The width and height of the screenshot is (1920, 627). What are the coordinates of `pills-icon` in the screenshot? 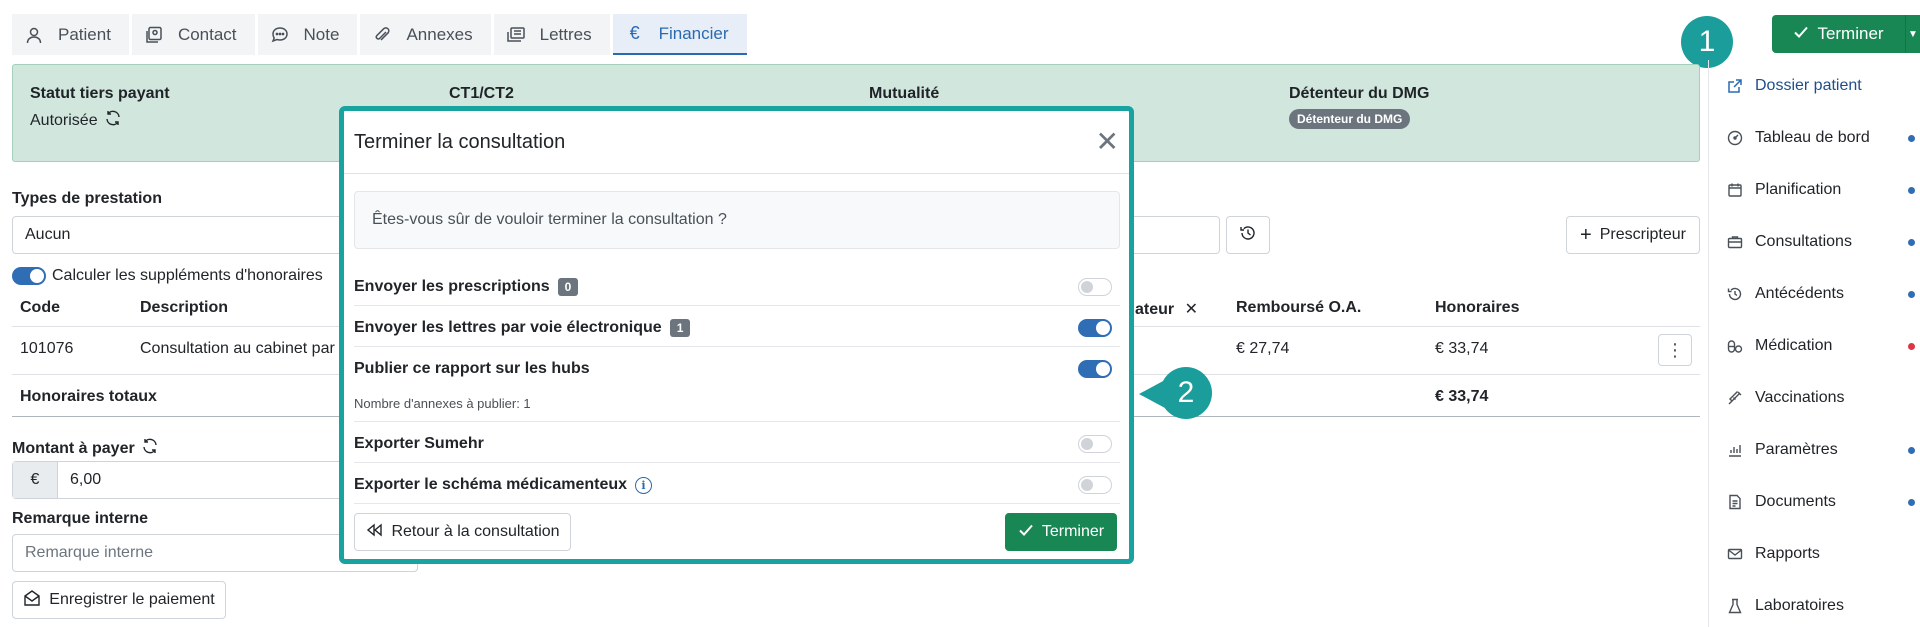 It's located at (1735, 346).